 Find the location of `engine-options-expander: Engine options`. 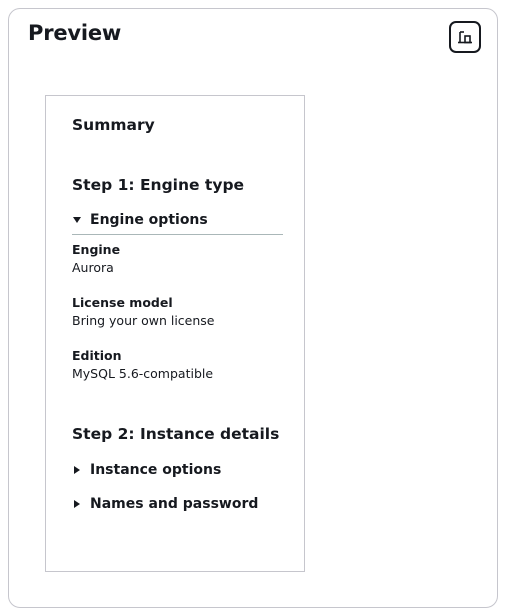

engine-options-expander: Engine options is located at coordinates (140, 220).